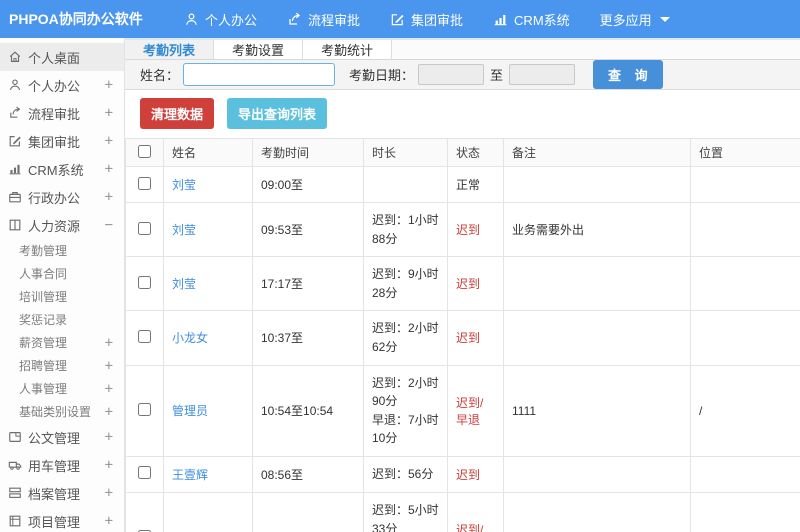 This screenshot has height=532, width=800. What do you see at coordinates (177, 113) in the screenshot?
I see `clean-data-button: 清理数据` at bounding box center [177, 113].